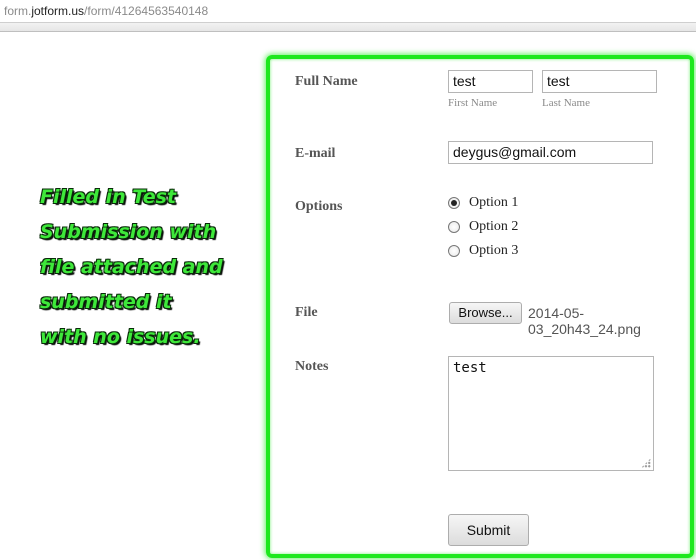 The width and height of the screenshot is (696, 560). Describe the element at coordinates (490, 81) in the screenshot. I see `first-name-input: test` at that location.